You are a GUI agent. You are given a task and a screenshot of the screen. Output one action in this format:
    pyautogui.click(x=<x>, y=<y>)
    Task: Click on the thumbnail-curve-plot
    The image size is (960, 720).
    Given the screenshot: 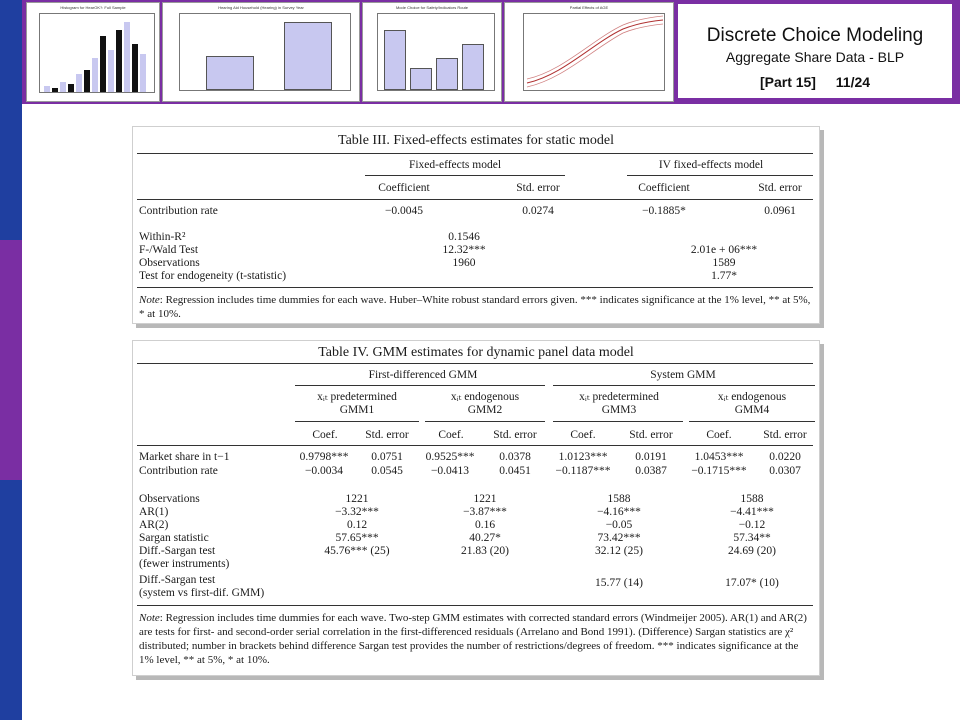 What is the action you would take?
    pyautogui.click(x=594, y=52)
    